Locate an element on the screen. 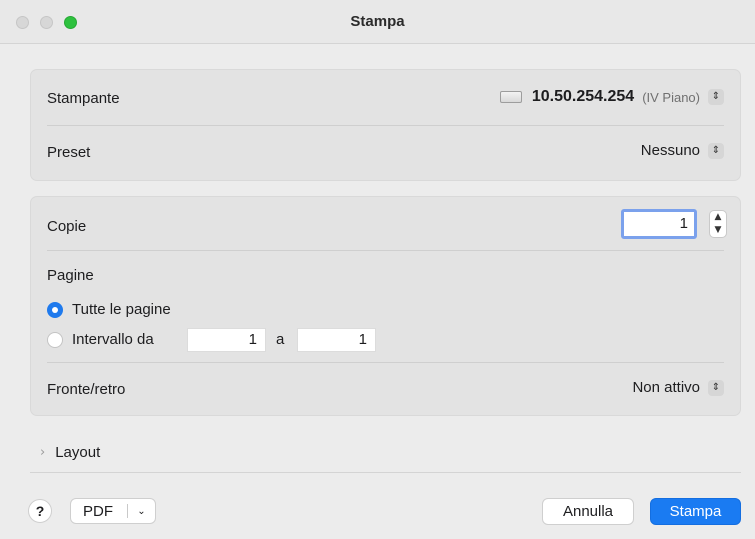 The image size is (755, 539). page-range-label: Intervallo da is located at coordinates (113, 339).